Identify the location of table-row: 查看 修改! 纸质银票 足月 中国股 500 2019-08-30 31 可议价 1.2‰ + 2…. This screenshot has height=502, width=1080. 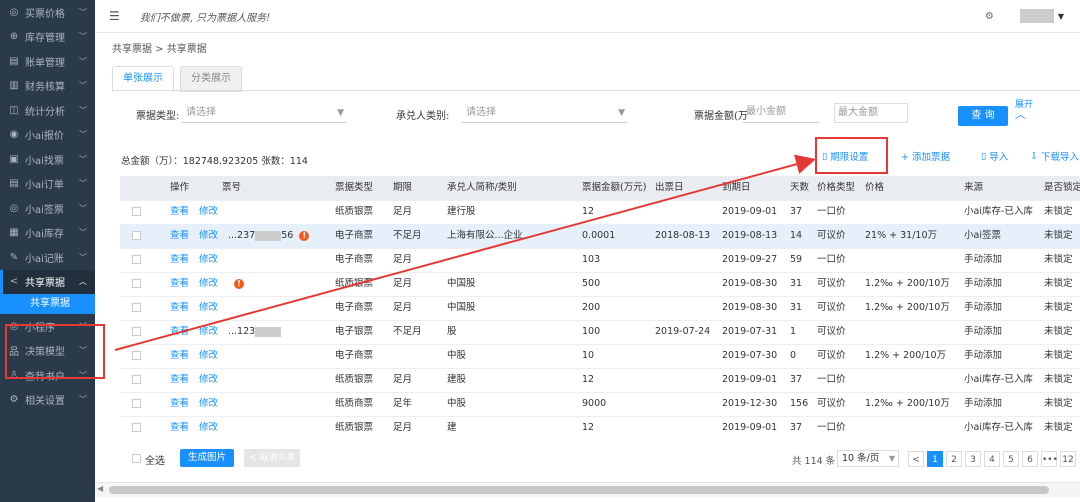
(600, 284).